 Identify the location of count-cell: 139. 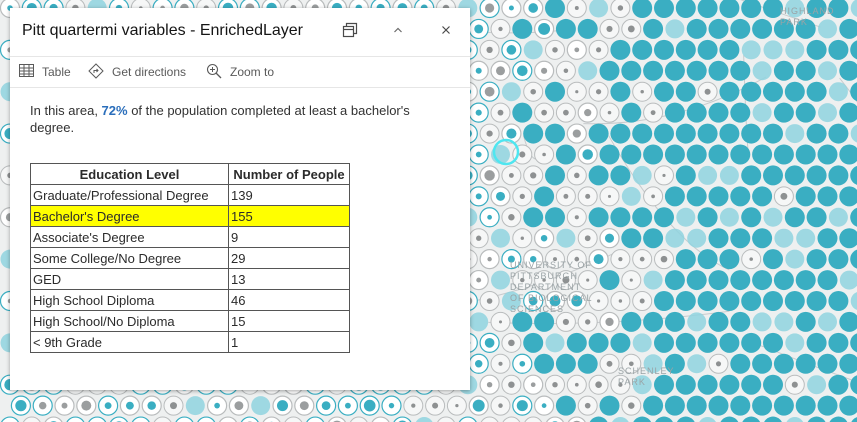
(289, 195).